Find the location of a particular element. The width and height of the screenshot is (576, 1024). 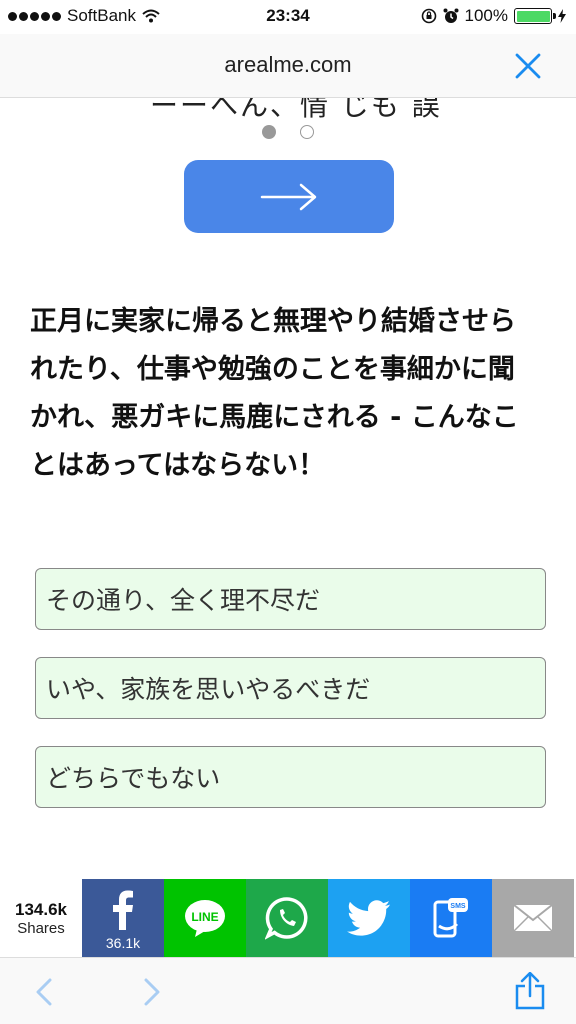

facebook-share-count: 36.1k is located at coordinates (123, 943).